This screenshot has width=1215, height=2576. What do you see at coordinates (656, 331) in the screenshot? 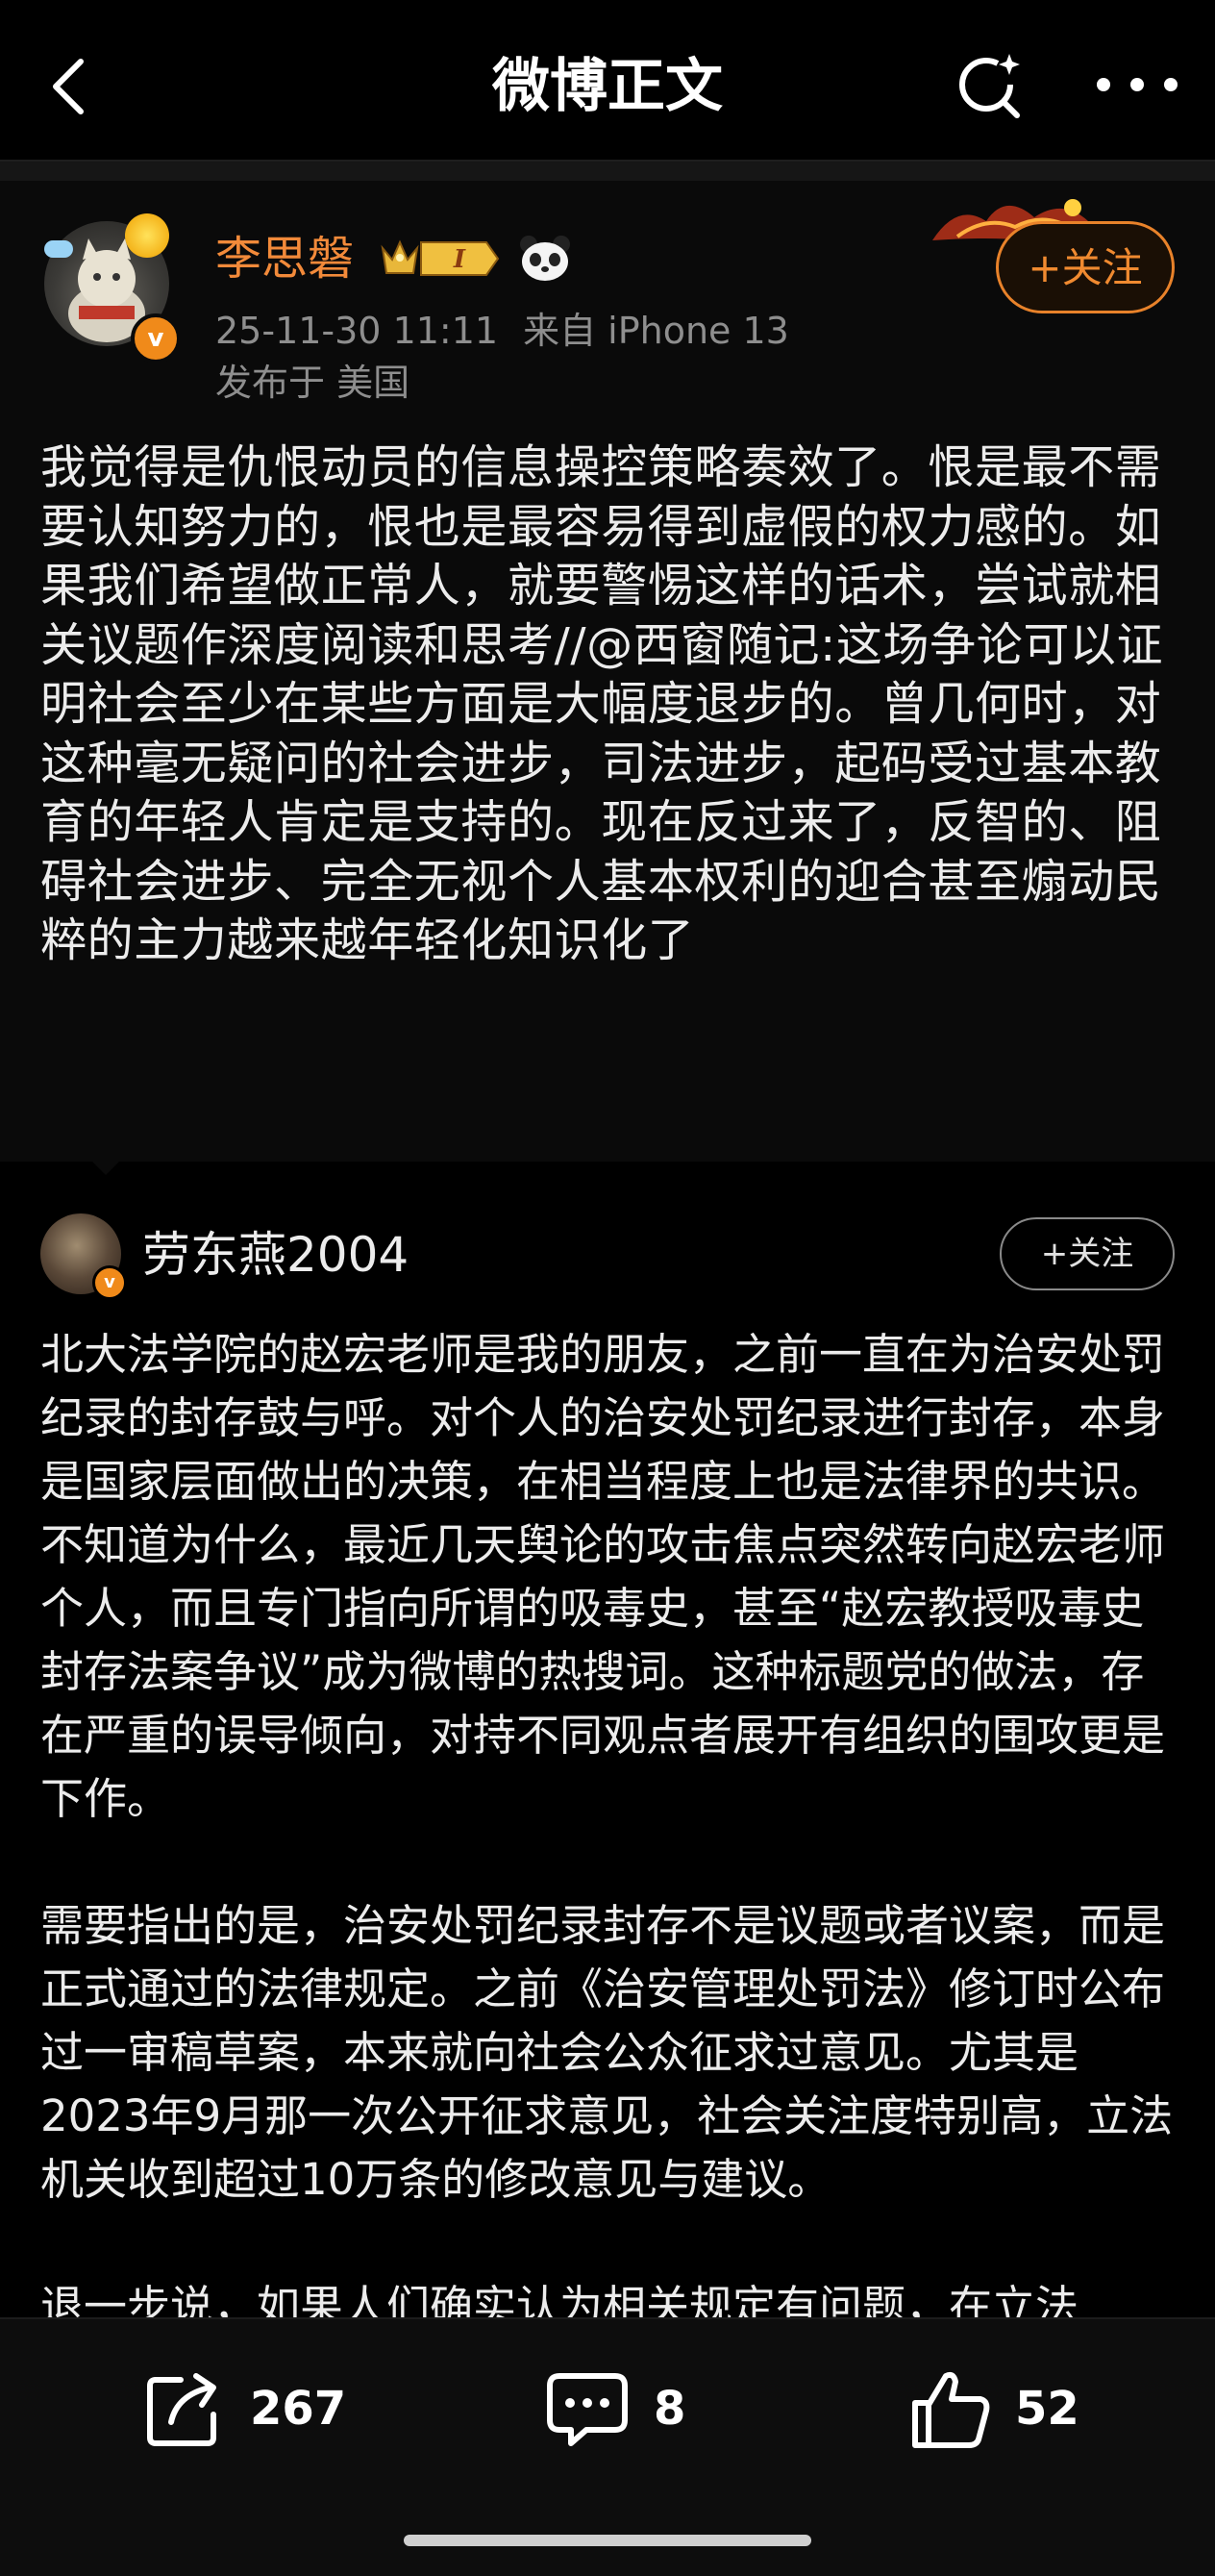
I see `post-source: 来自 iPhone 13` at bounding box center [656, 331].